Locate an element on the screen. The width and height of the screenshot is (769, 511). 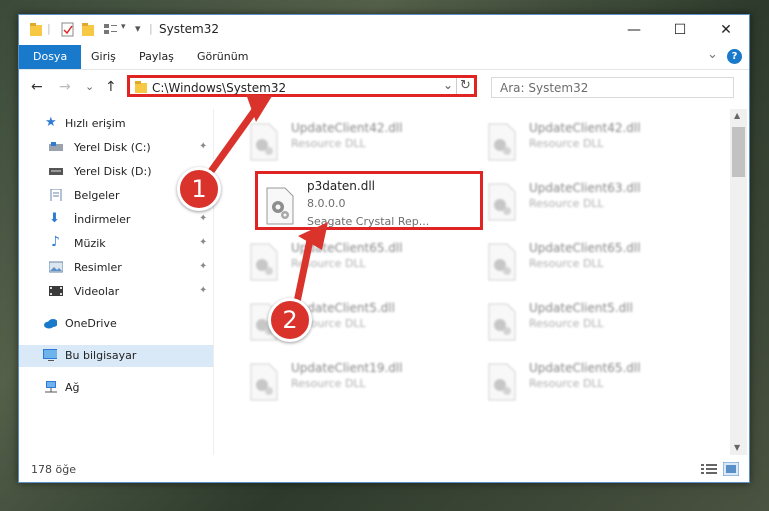
scroll-up-icon: ▲ is located at coordinates (737, 115).